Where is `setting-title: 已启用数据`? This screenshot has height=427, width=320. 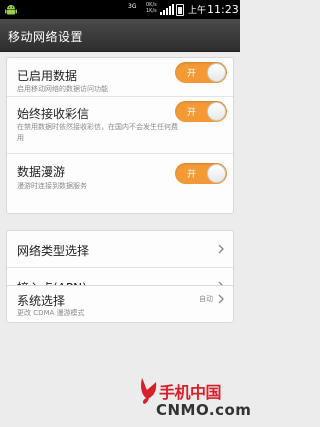
setting-title: 已启用数据 is located at coordinates (47, 76).